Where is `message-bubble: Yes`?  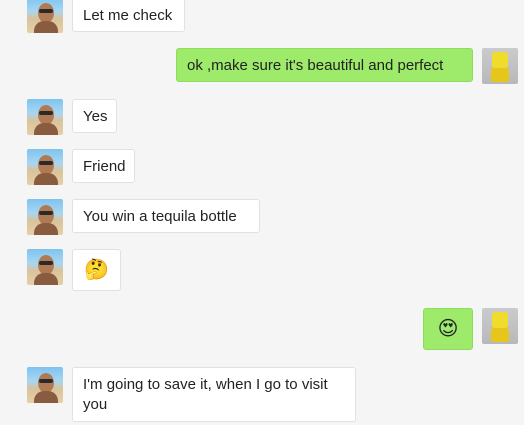
message-bubble: Yes is located at coordinates (94, 116).